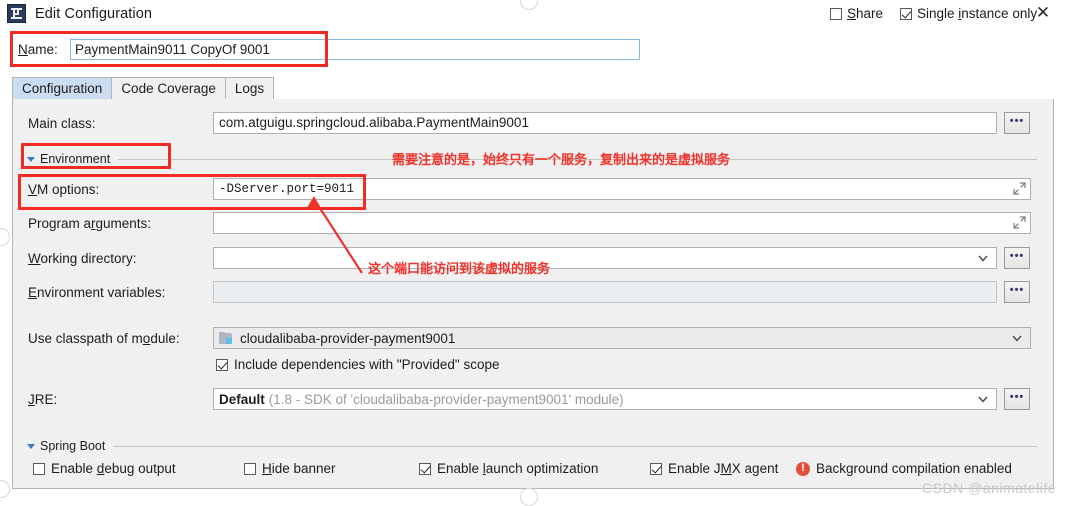 The image size is (1066, 506). I want to click on vm-options-input: -DServer.port=9011, so click(622, 189).